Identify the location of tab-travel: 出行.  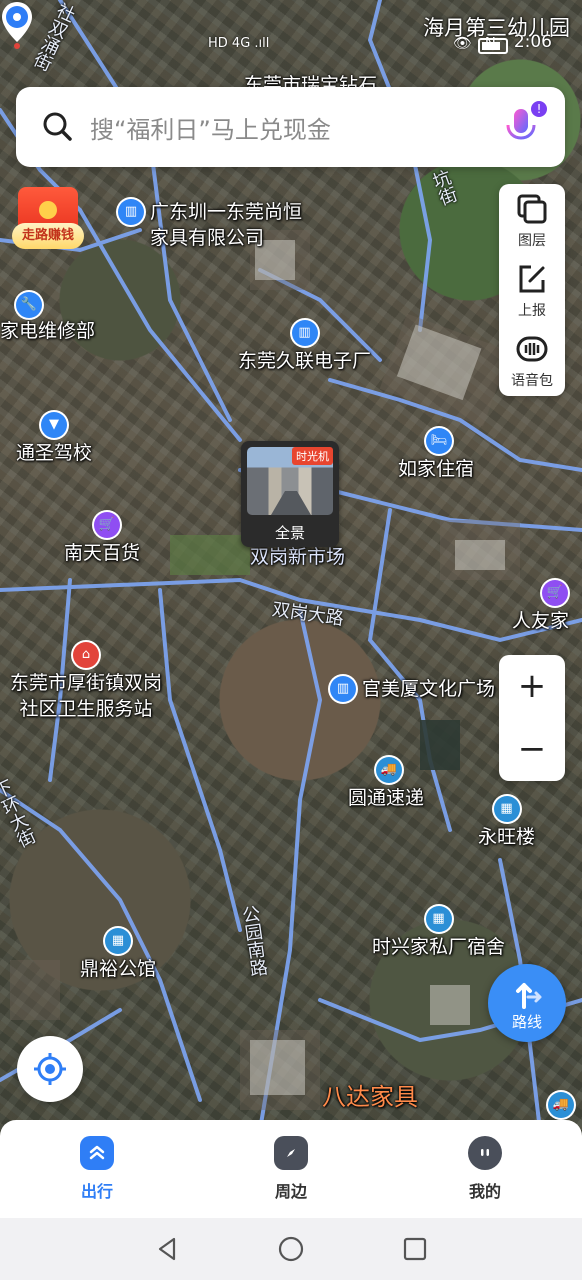
(97, 1169).